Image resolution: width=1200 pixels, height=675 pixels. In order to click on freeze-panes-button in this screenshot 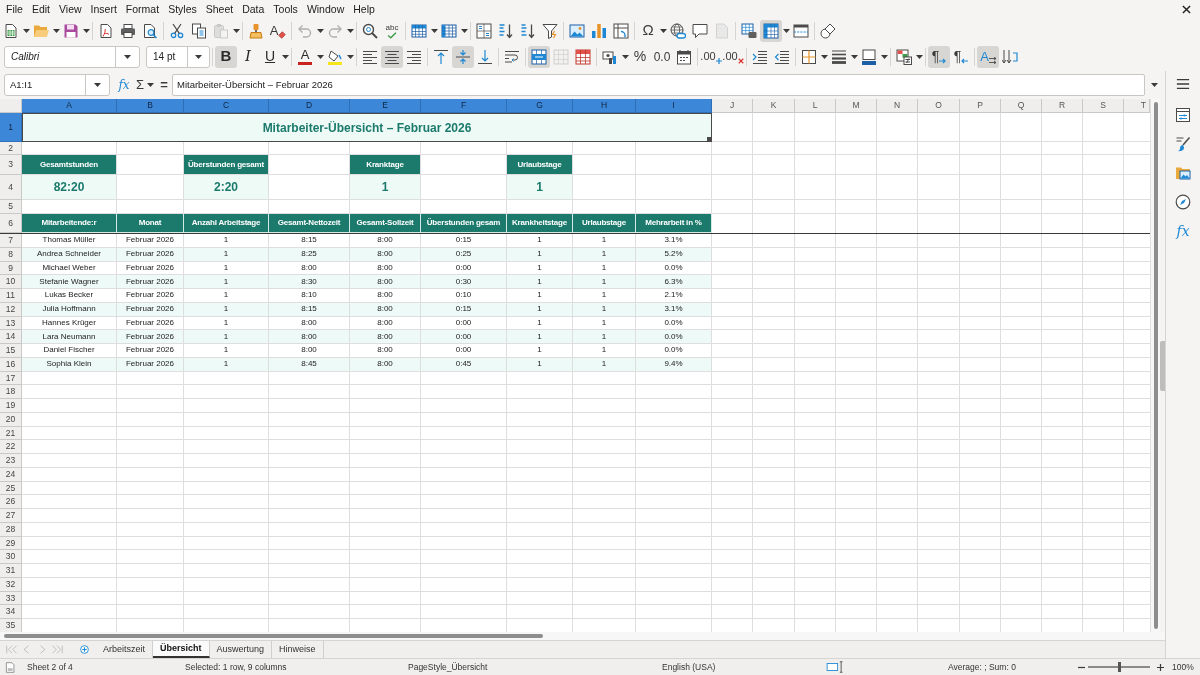, I will do `click(771, 30)`.